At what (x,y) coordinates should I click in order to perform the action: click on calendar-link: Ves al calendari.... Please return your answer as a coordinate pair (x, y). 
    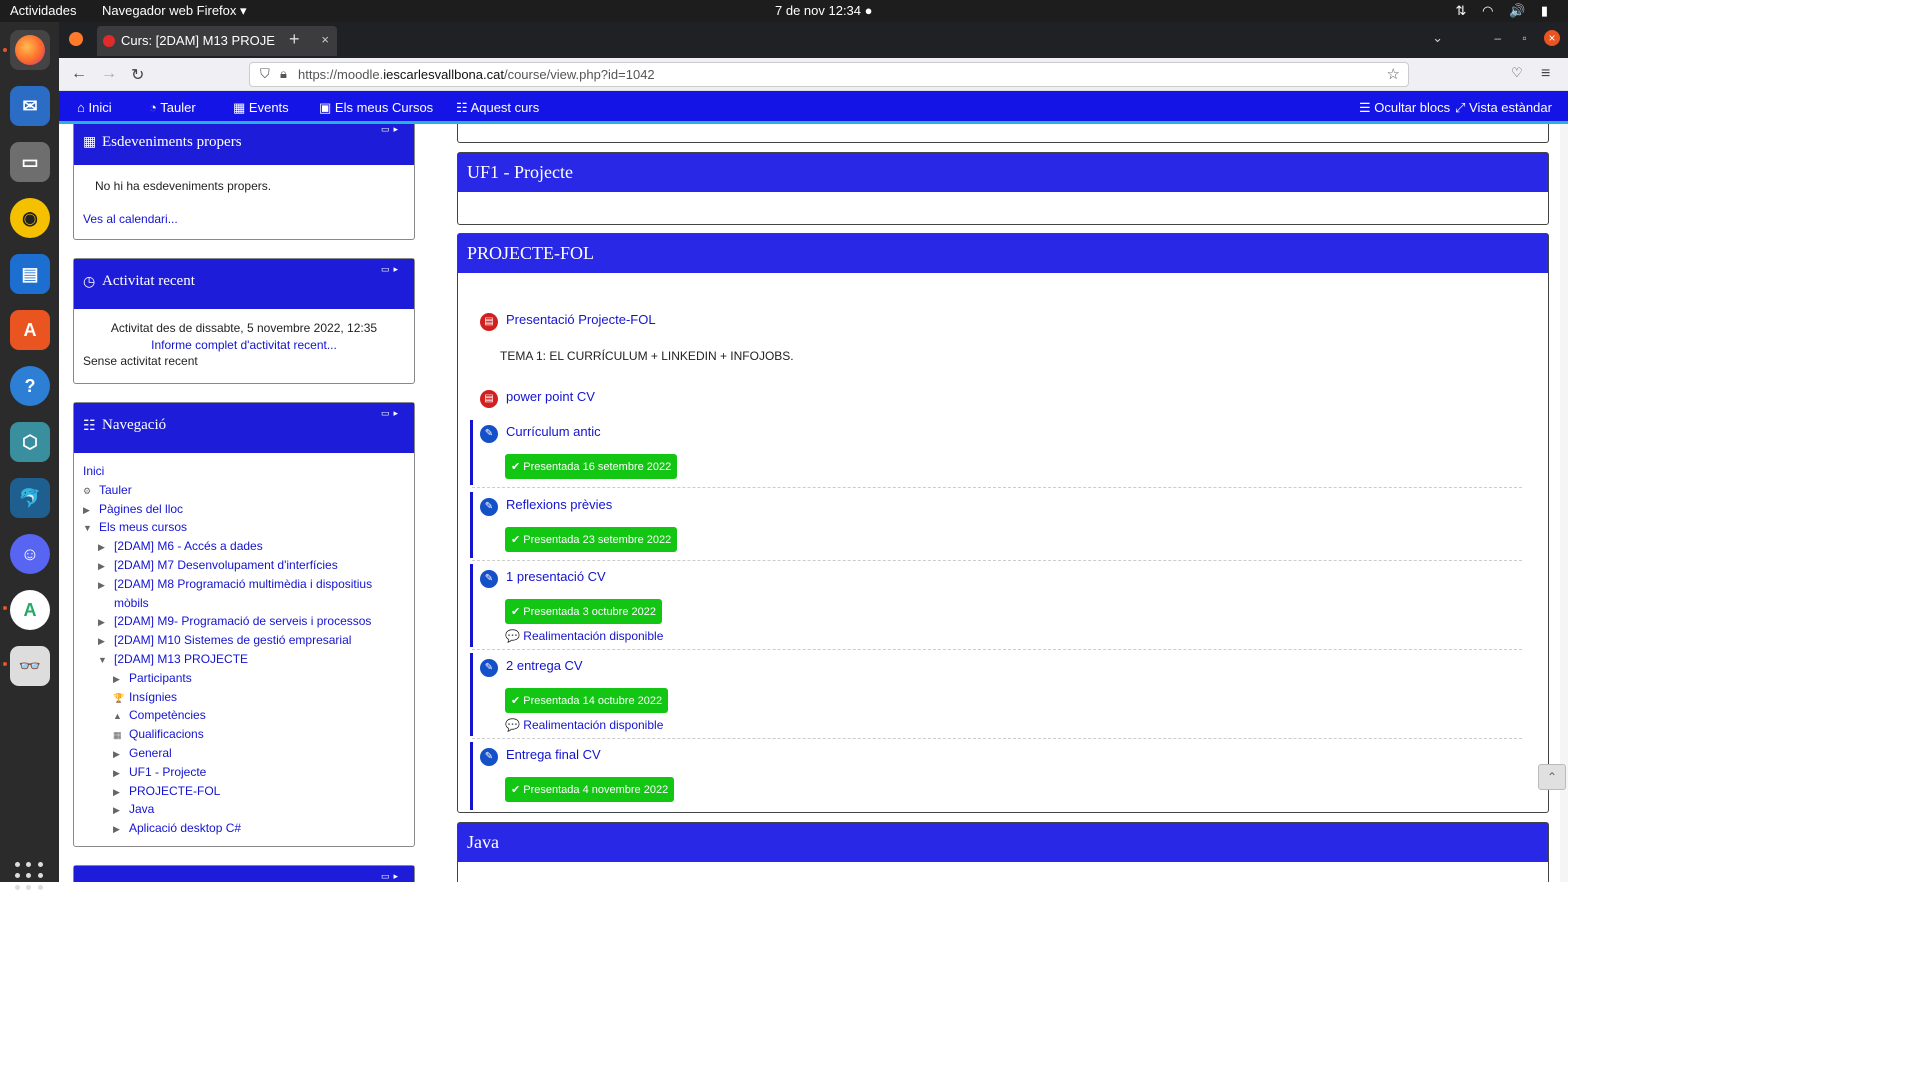
    Looking at the image, I should click on (130, 219).